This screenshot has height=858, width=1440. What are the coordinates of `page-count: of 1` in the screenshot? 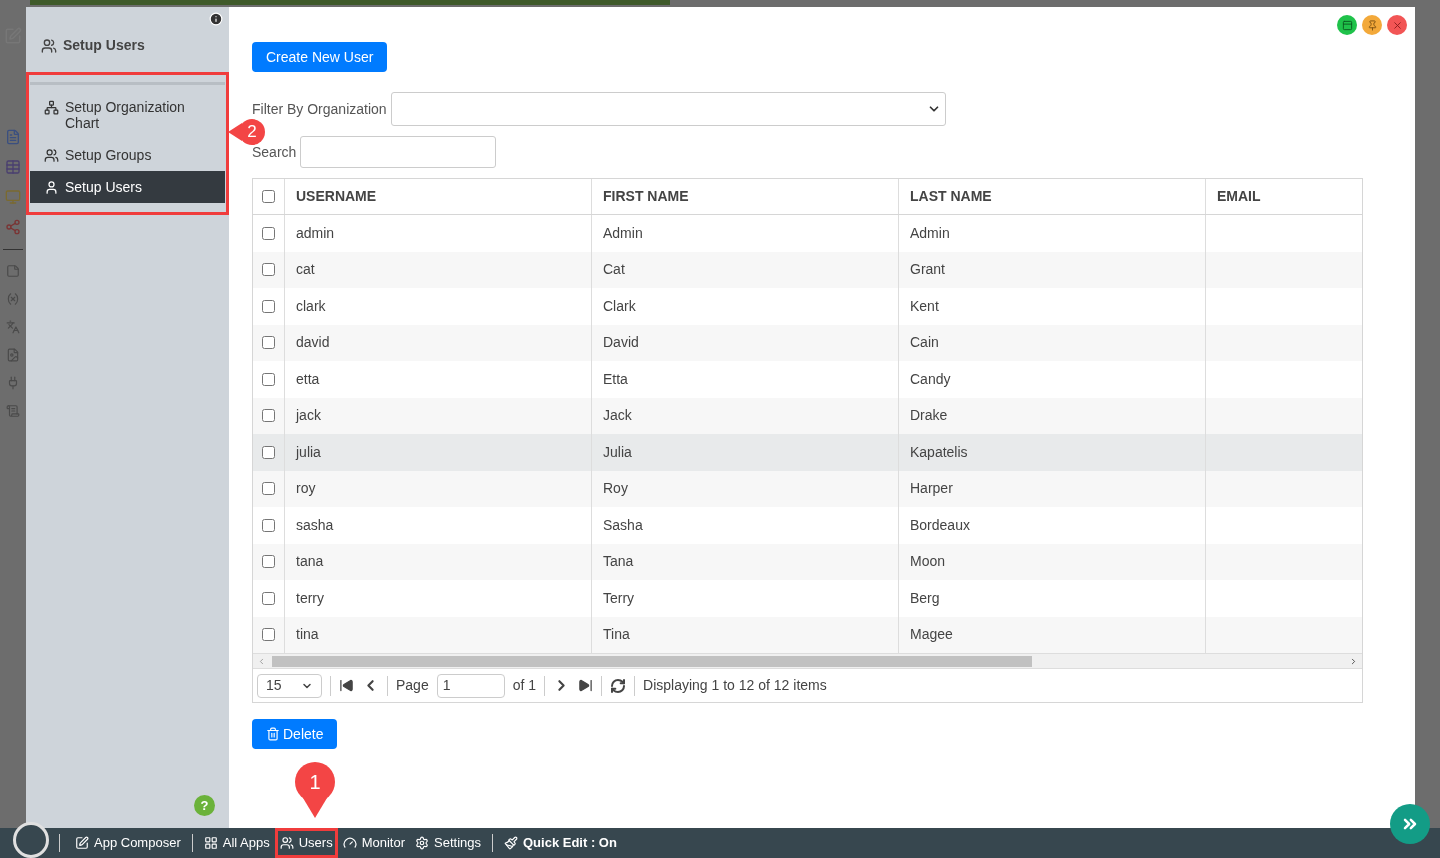 It's located at (524, 685).